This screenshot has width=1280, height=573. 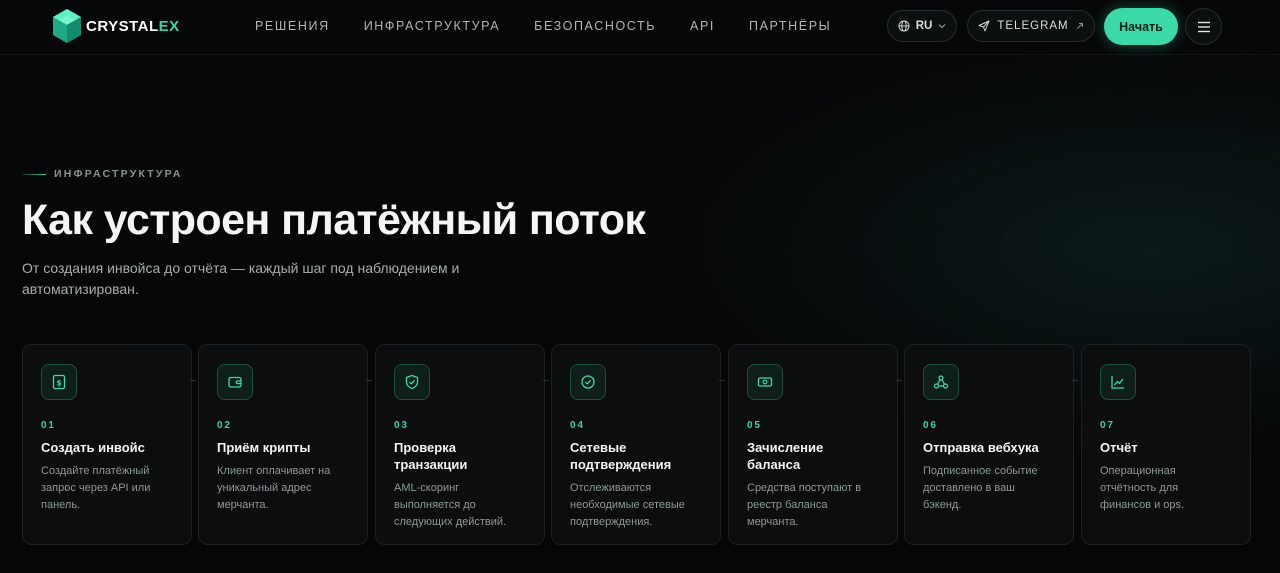 I want to click on shield-icon, so click(x=412, y=382).